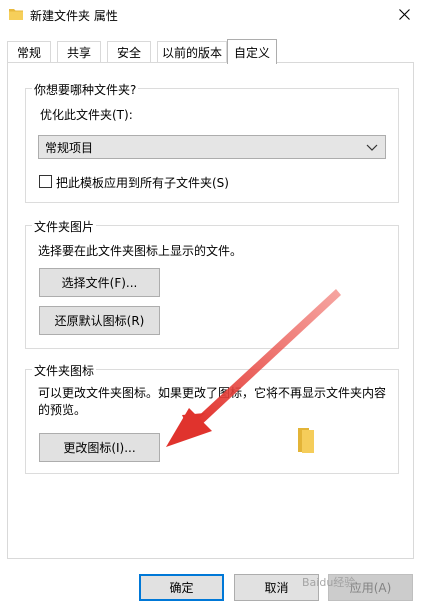 The height and width of the screenshot is (611, 421). What do you see at coordinates (64, 226) in the screenshot?
I see `folder-pictures-group-title: 文件夹图片` at bounding box center [64, 226].